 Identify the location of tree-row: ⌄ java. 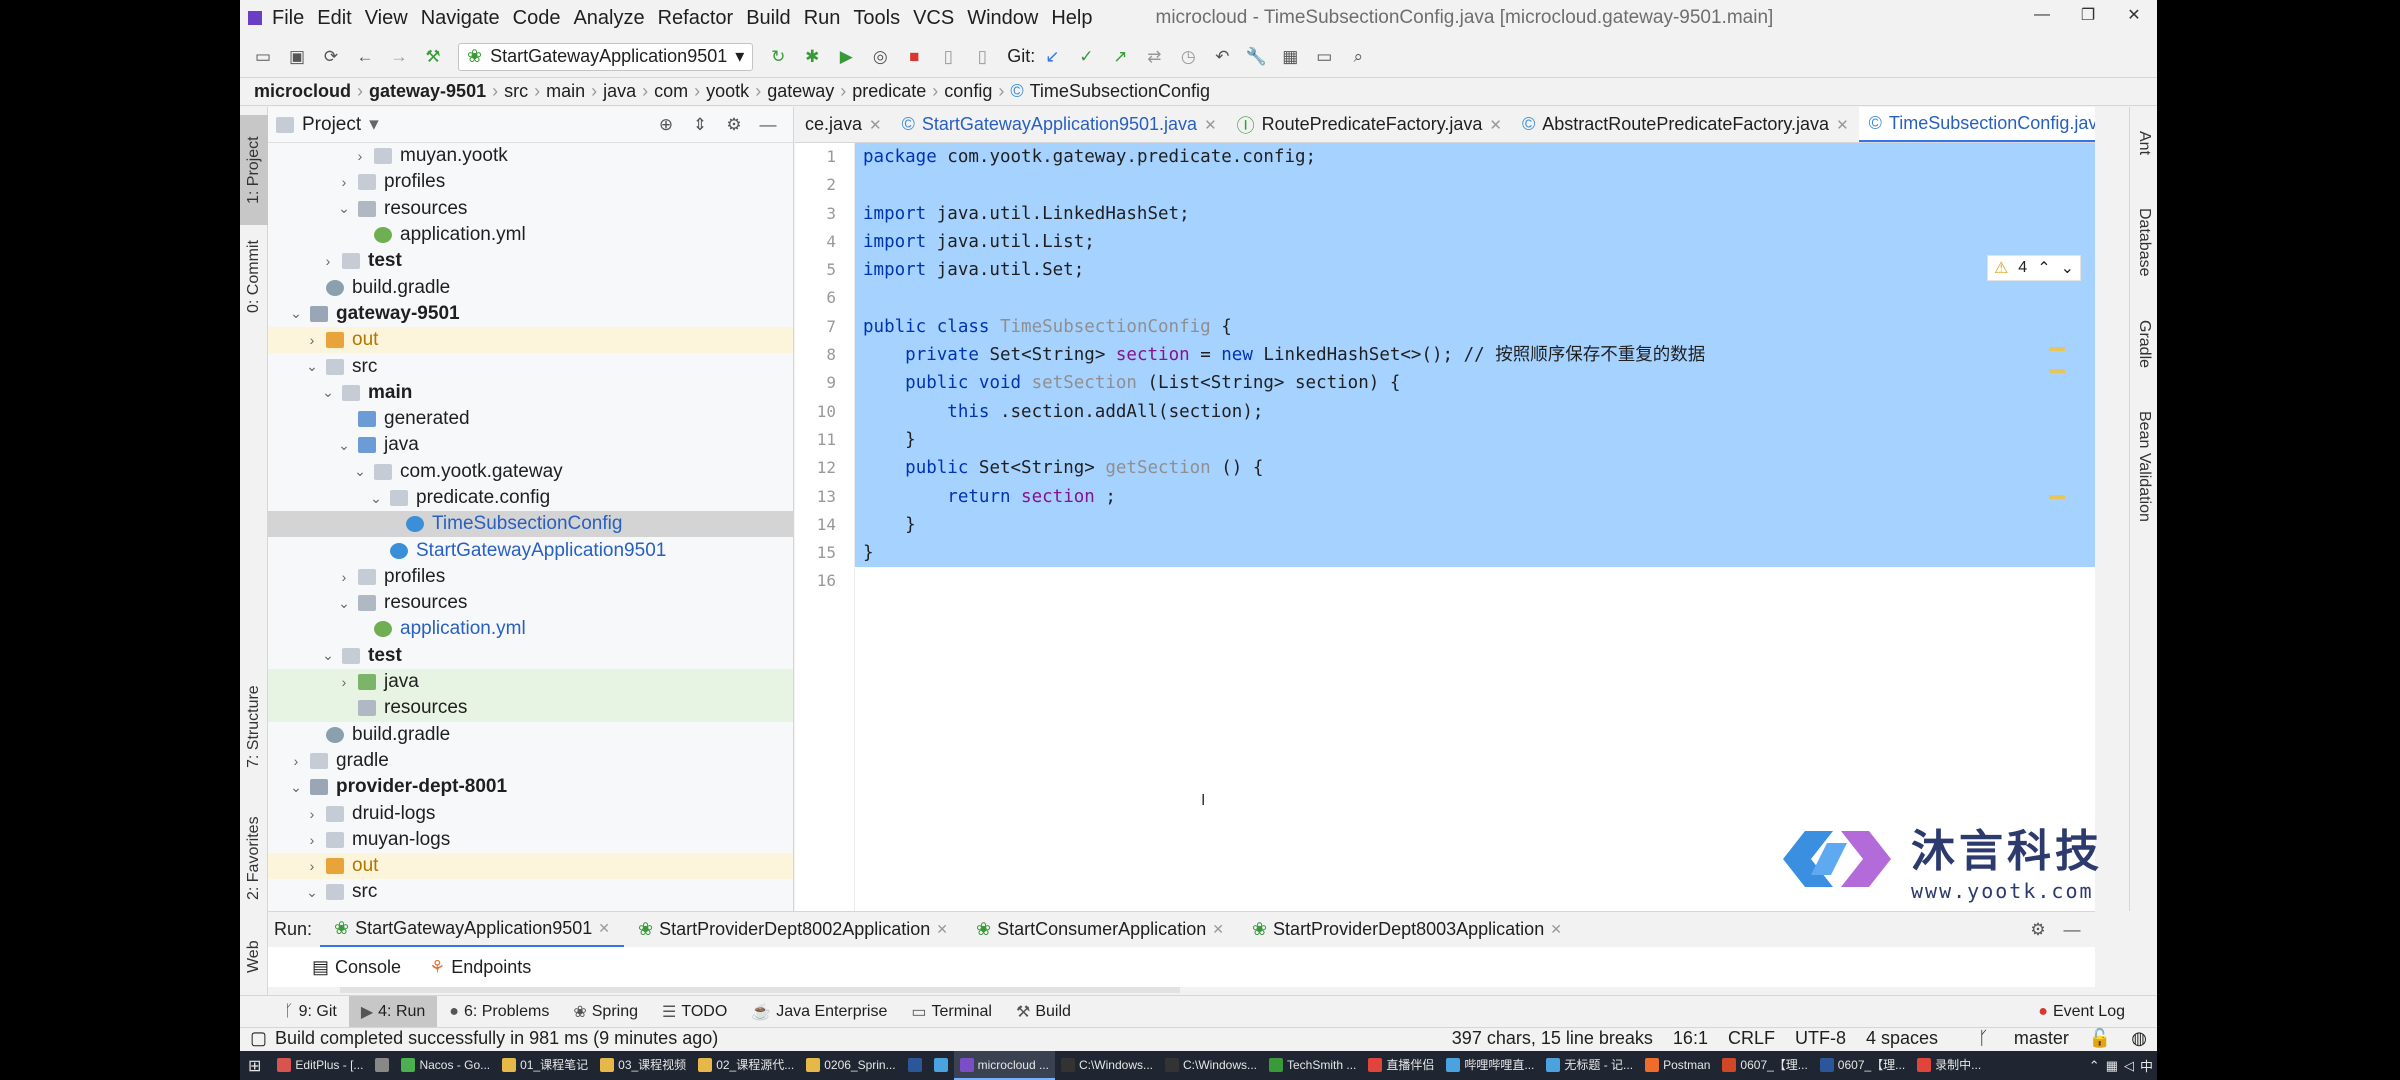
(530, 445).